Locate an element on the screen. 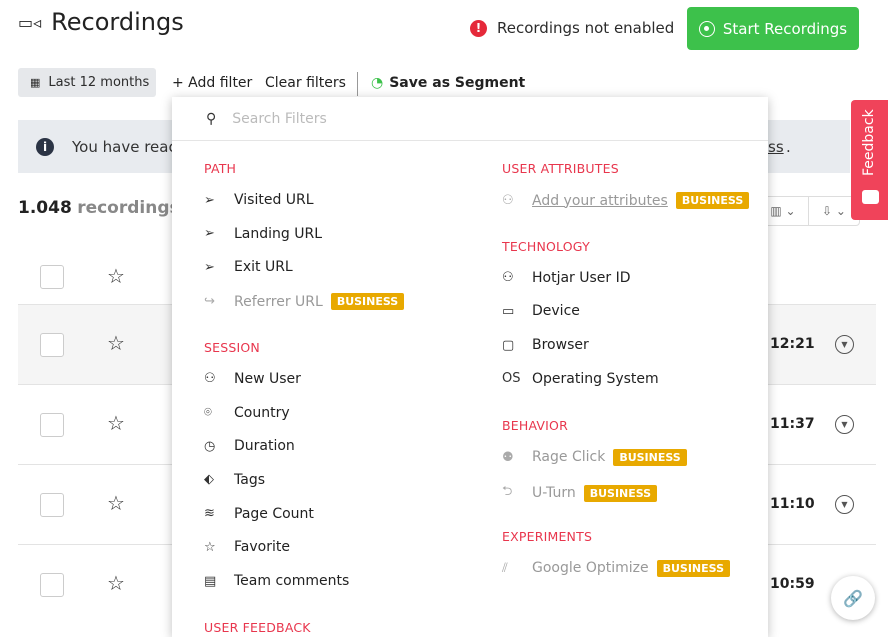 The image size is (888, 637). user-plus-icon: ⚇ is located at coordinates (210, 379).